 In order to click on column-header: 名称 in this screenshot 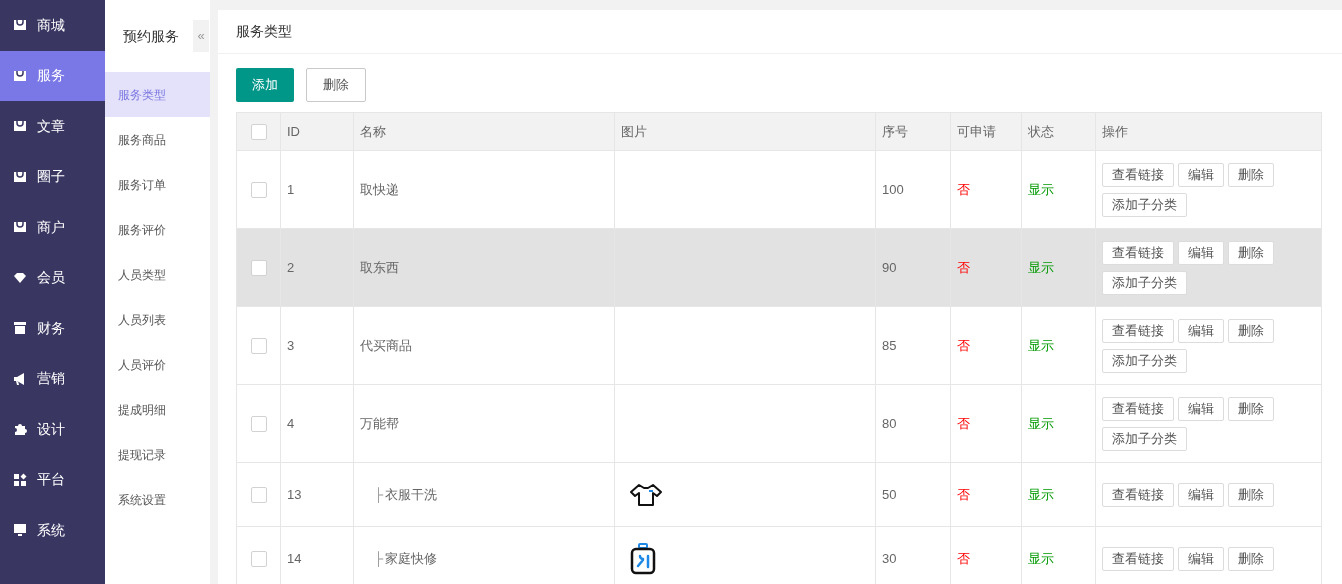, I will do `click(373, 131)`.